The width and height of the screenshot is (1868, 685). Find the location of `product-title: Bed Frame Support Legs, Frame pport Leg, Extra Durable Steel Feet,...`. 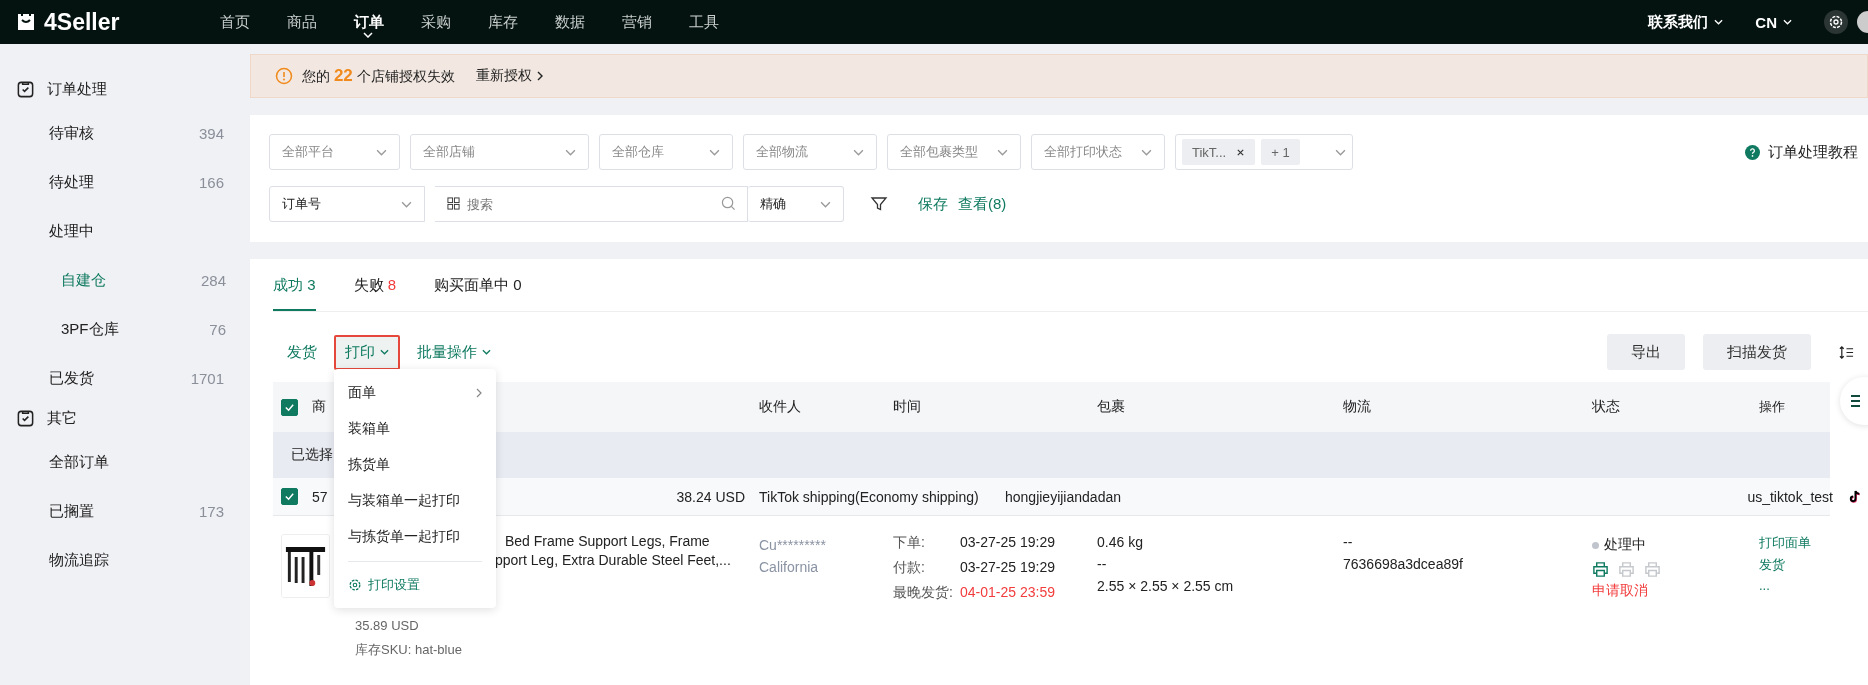

product-title: Bed Frame Support Legs, Frame pport Leg, Extra Durable Steel Feet,... is located at coordinates (613, 551).